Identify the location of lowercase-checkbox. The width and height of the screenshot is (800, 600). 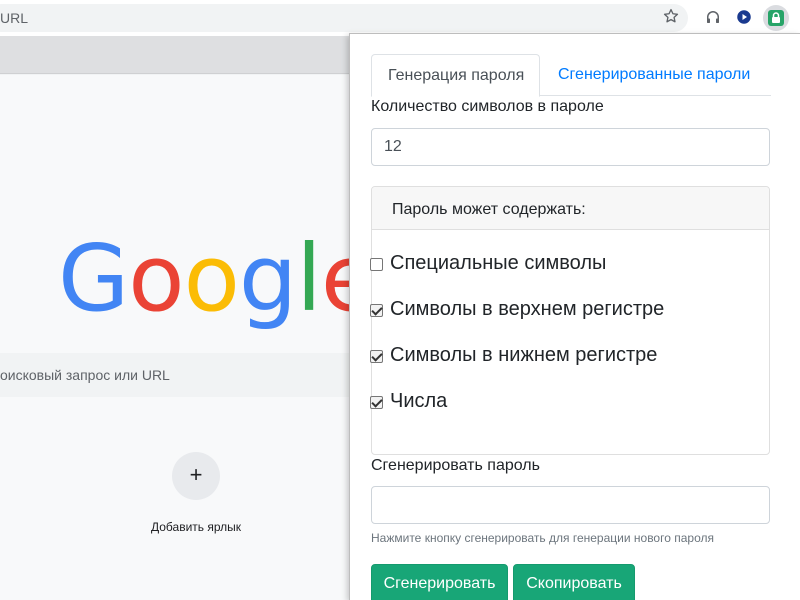
(376, 356).